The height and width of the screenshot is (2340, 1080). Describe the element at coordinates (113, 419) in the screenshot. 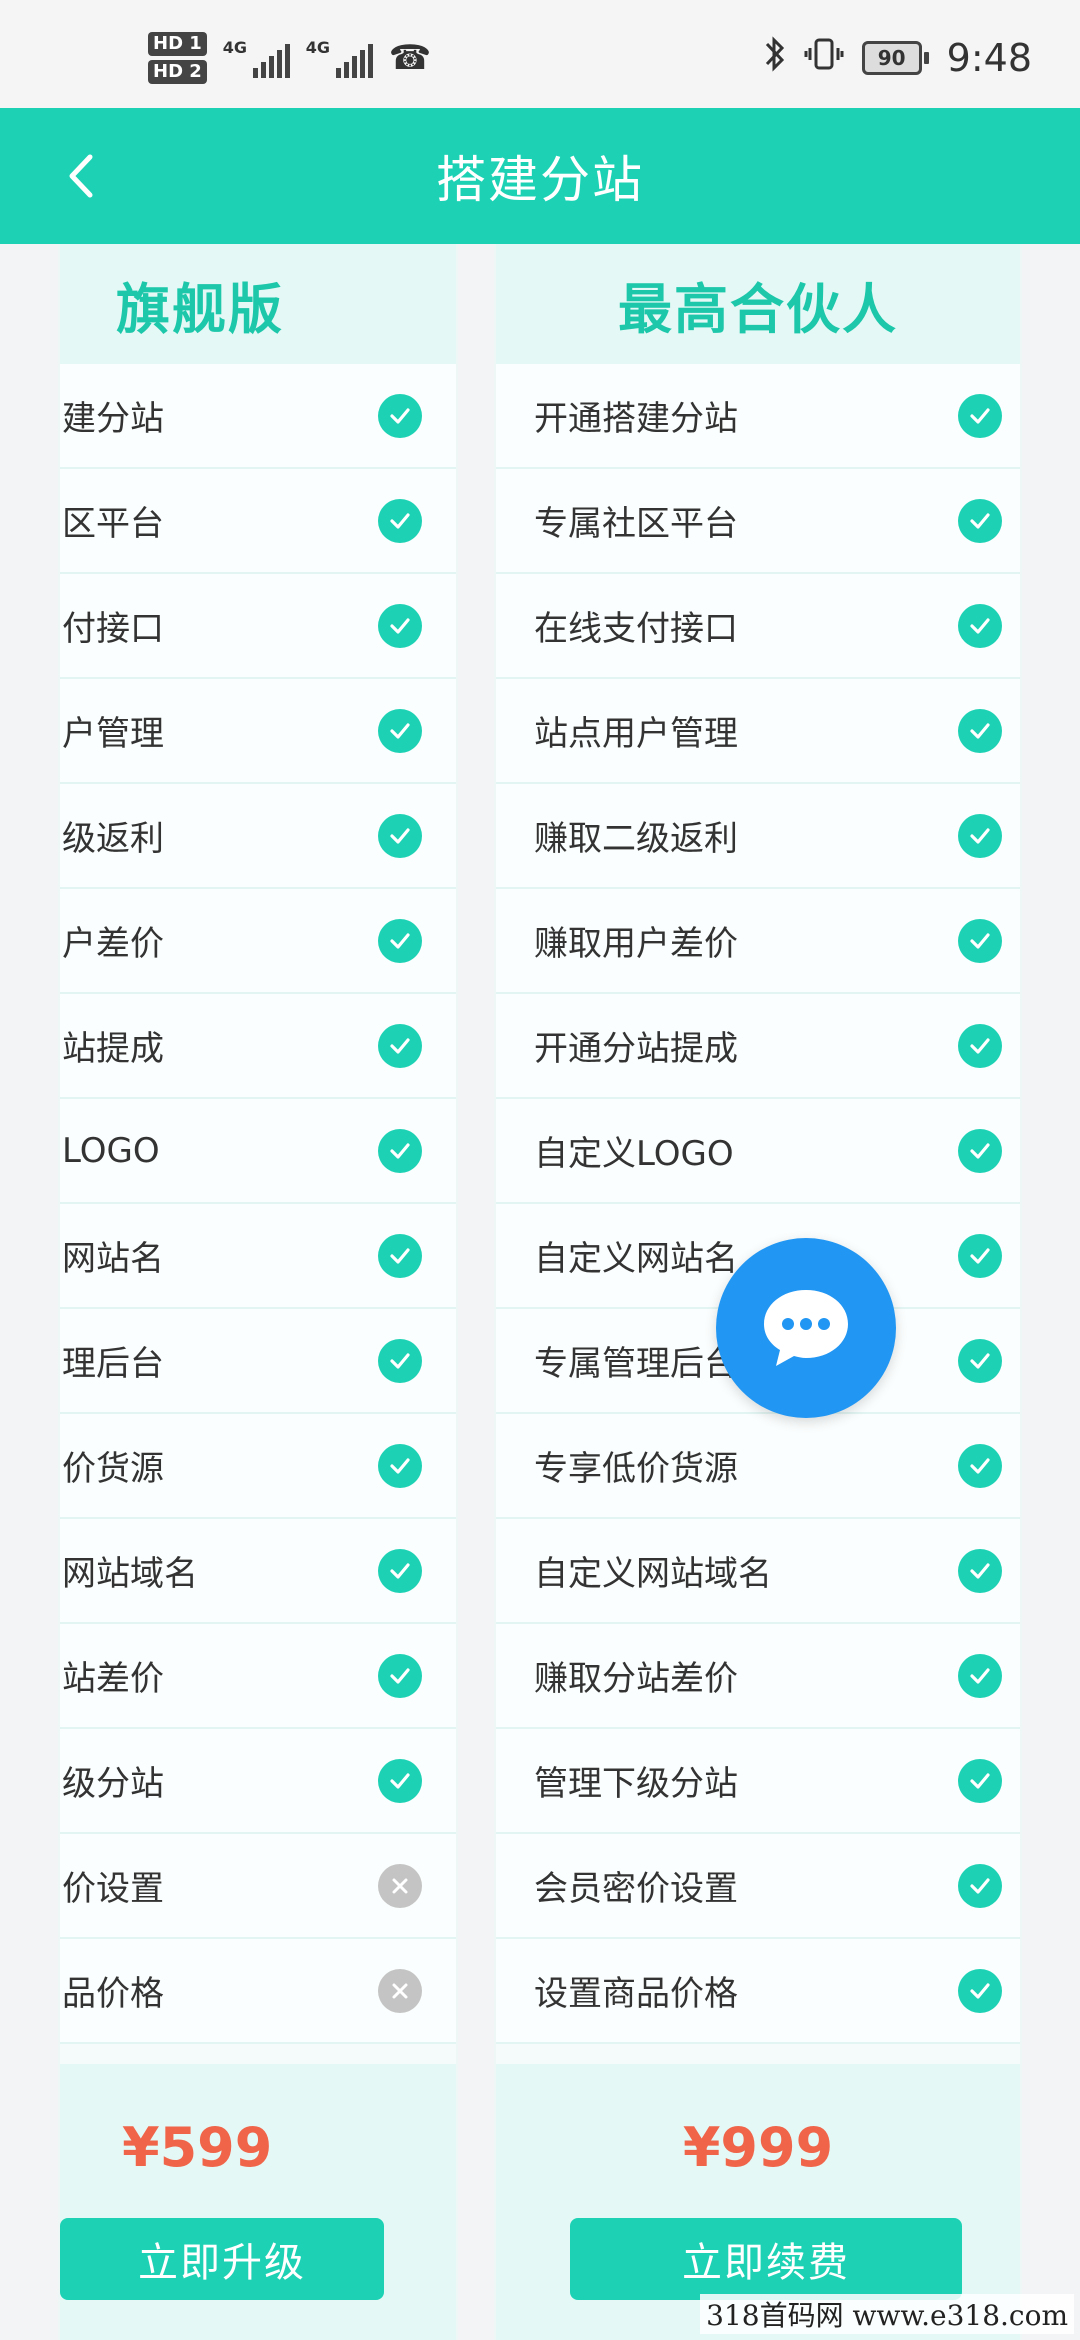

I see `feature-label: 建分站` at that location.